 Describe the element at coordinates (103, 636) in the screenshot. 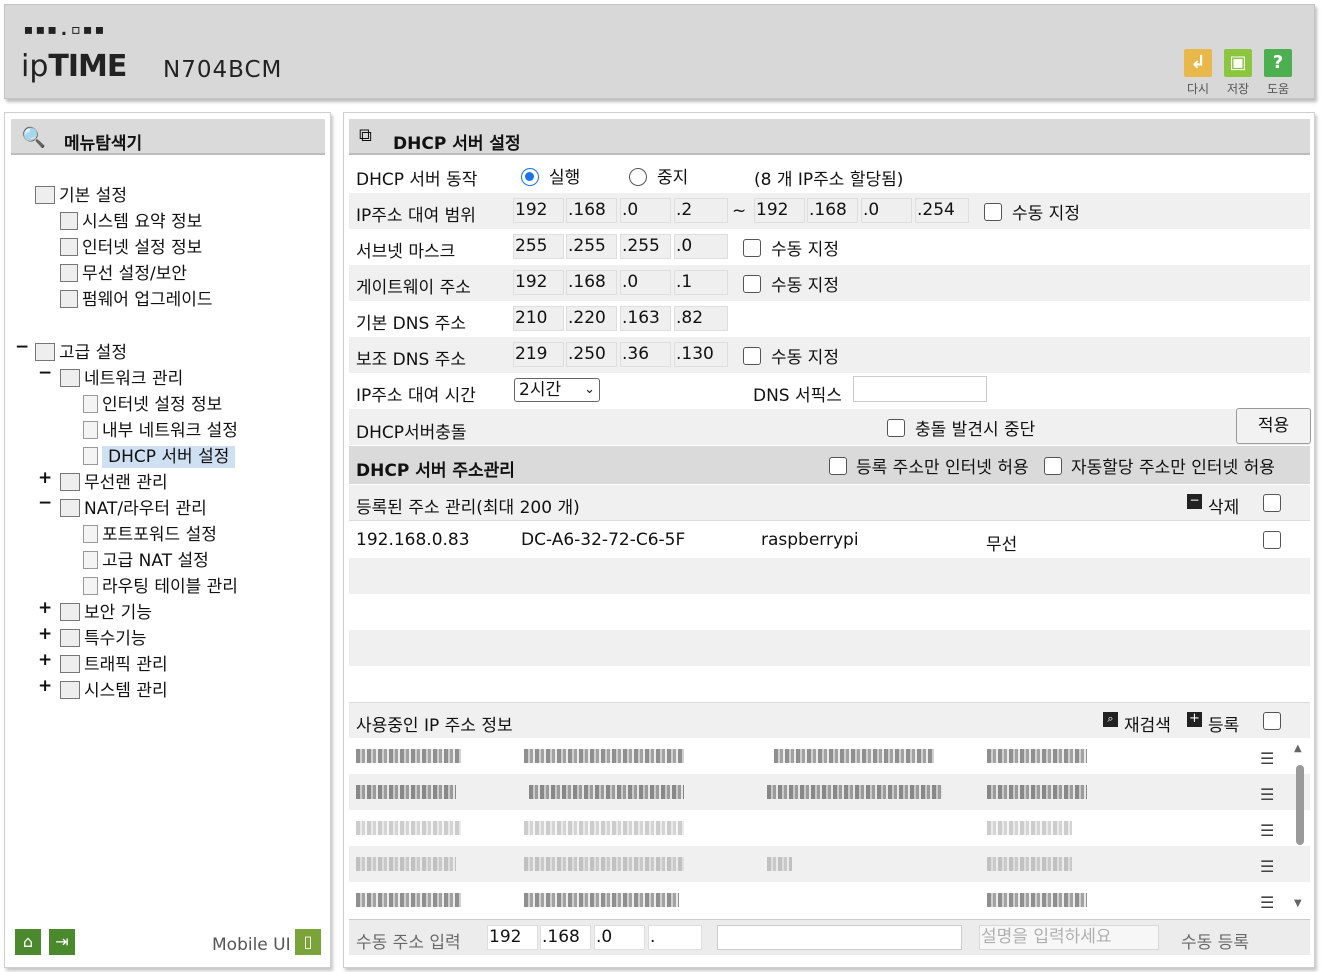

I see `tree-special: 특수기능` at that location.